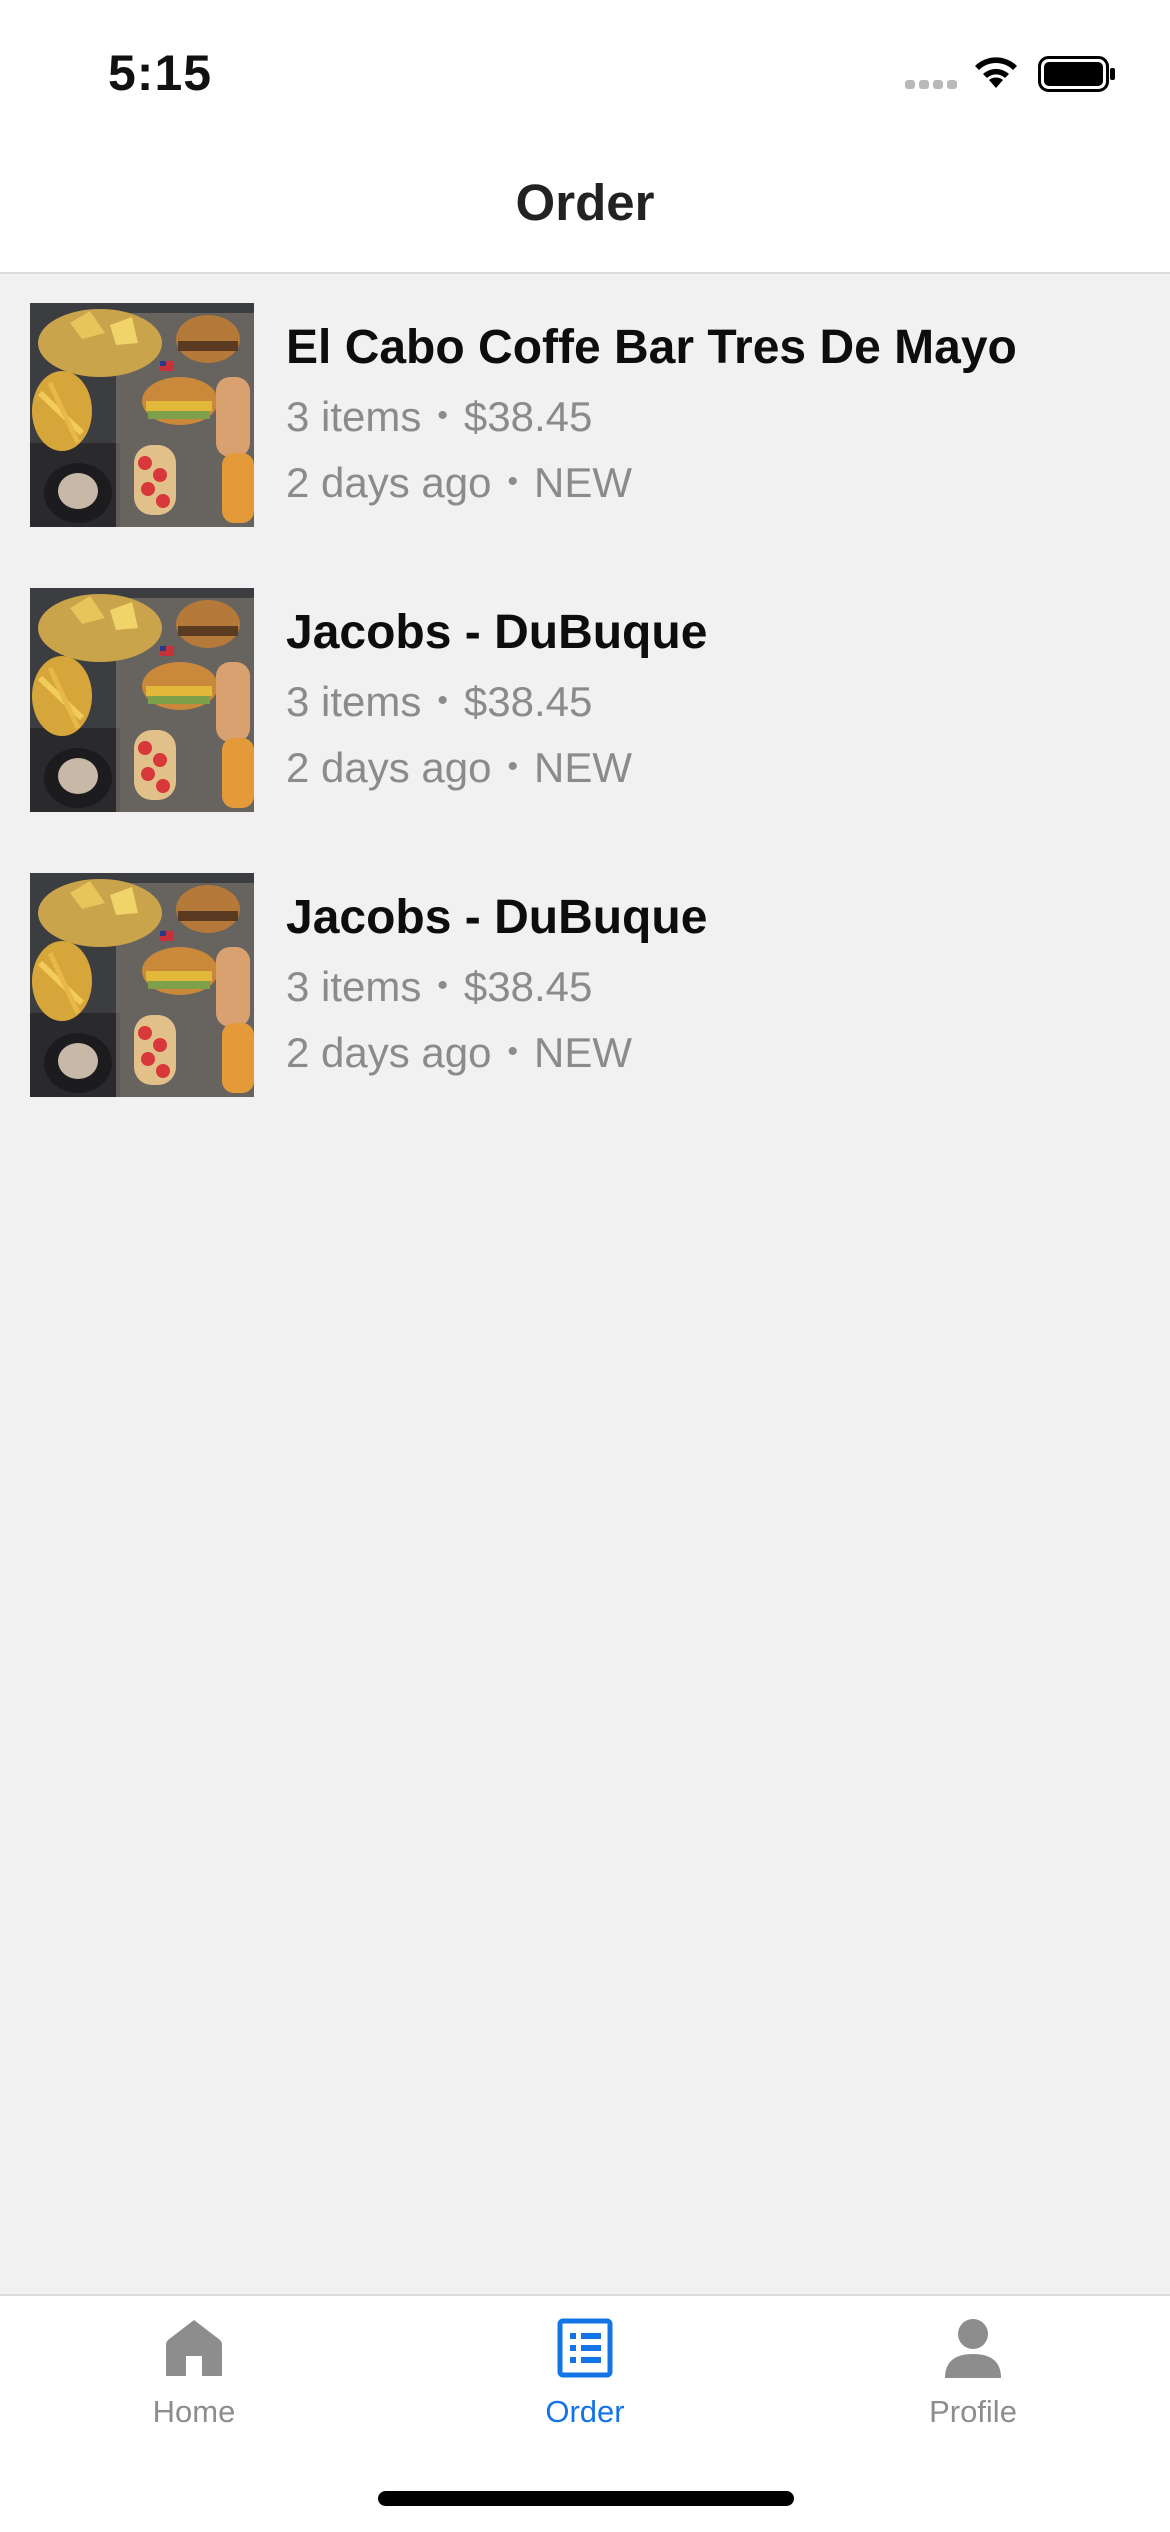 The image size is (1170, 2532). What do you see at coordinates (194, 2386) in the screenshot?
I see `tab-home: Home` at bounding box center [194, 2386].